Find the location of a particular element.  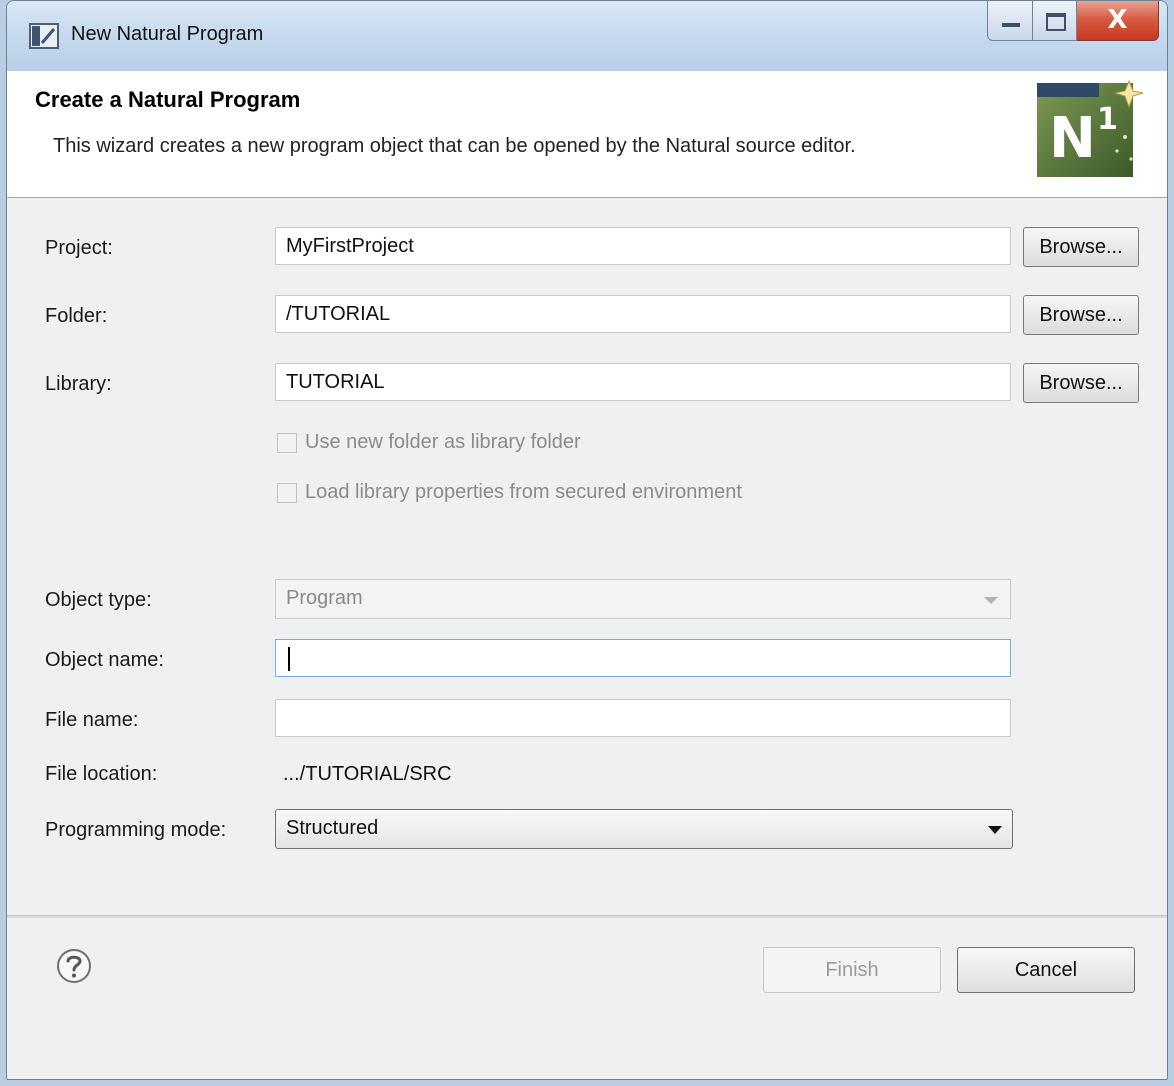

object-name-input is located at coordinates (643, 658).